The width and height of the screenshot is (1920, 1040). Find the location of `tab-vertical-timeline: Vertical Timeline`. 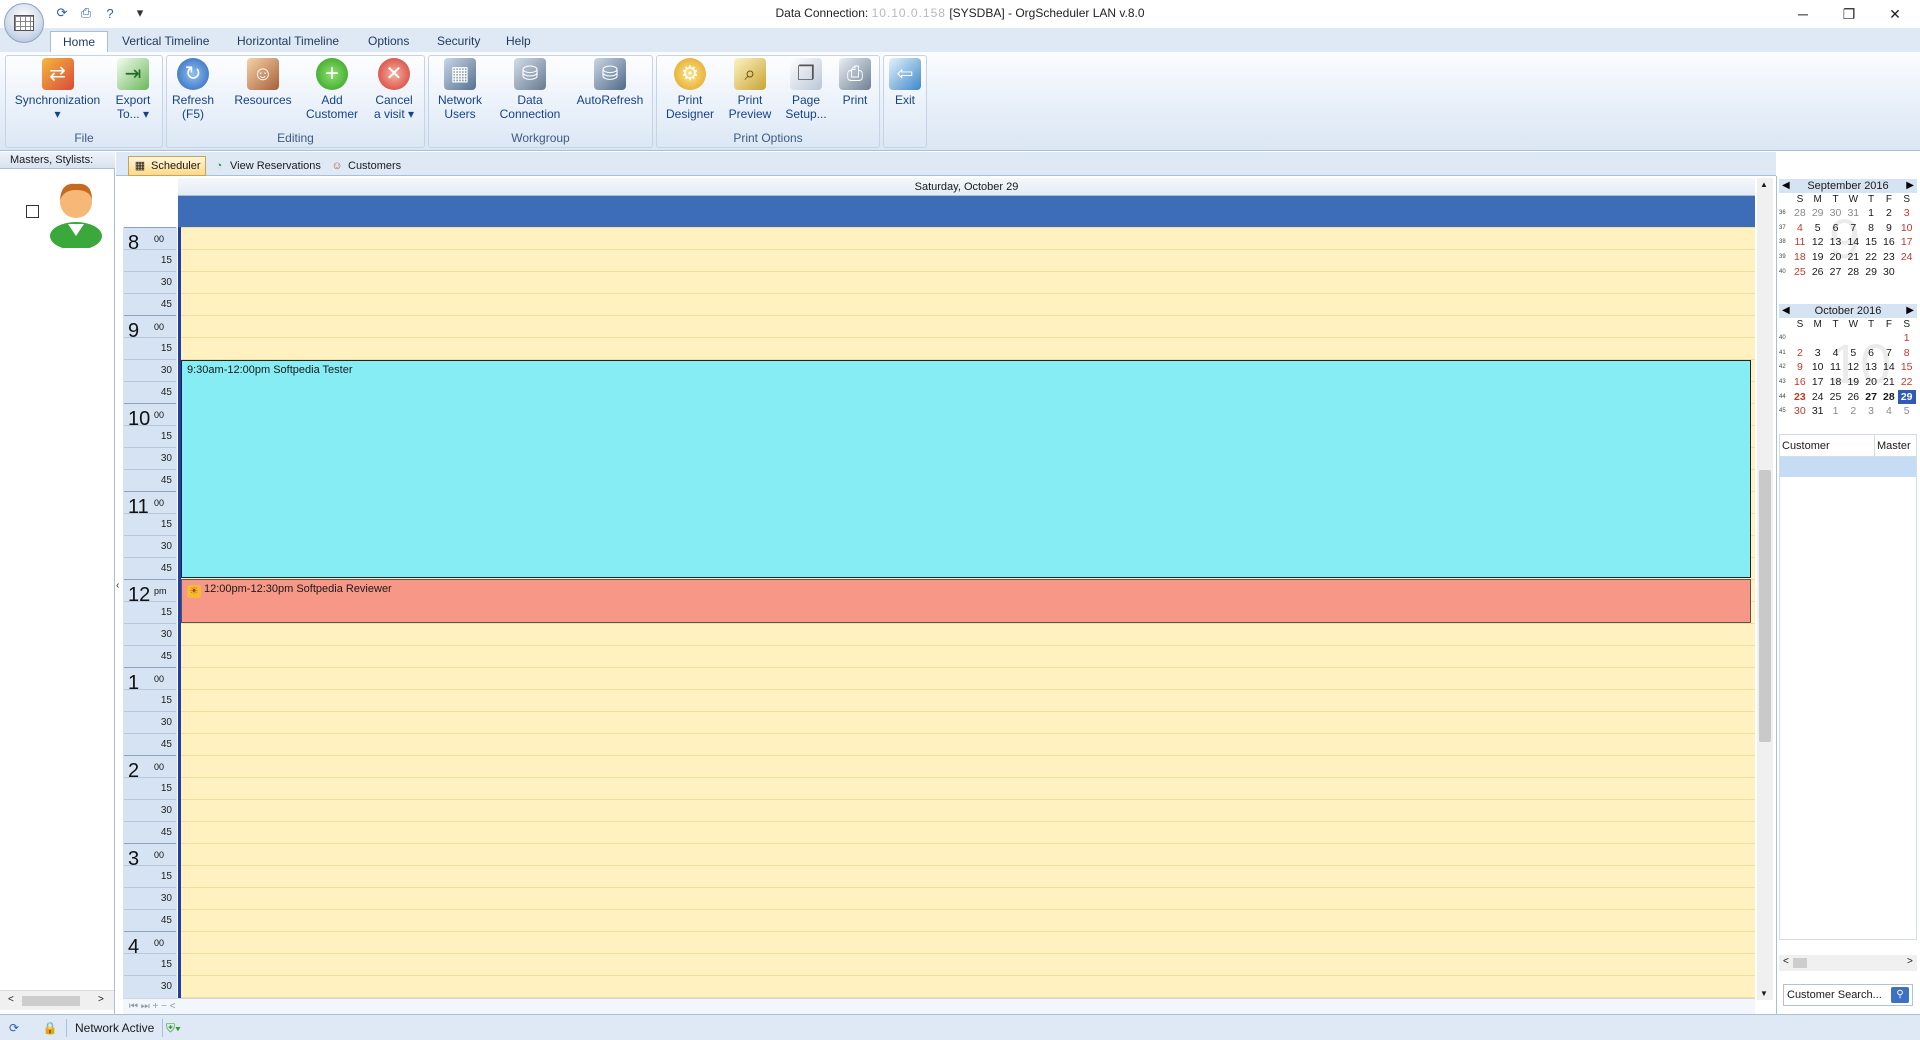

tab-vertical-timeline: Vertical Timeline is located at coordinates (165, 41).